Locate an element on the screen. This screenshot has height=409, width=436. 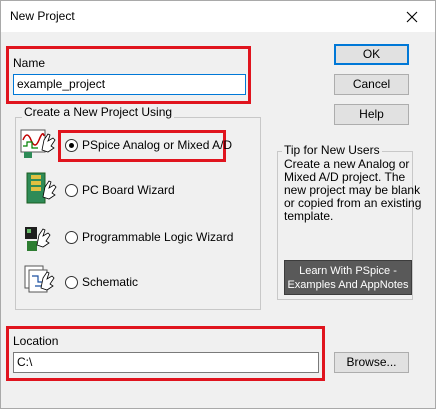
close-icon is located at coordinates (412, 16).